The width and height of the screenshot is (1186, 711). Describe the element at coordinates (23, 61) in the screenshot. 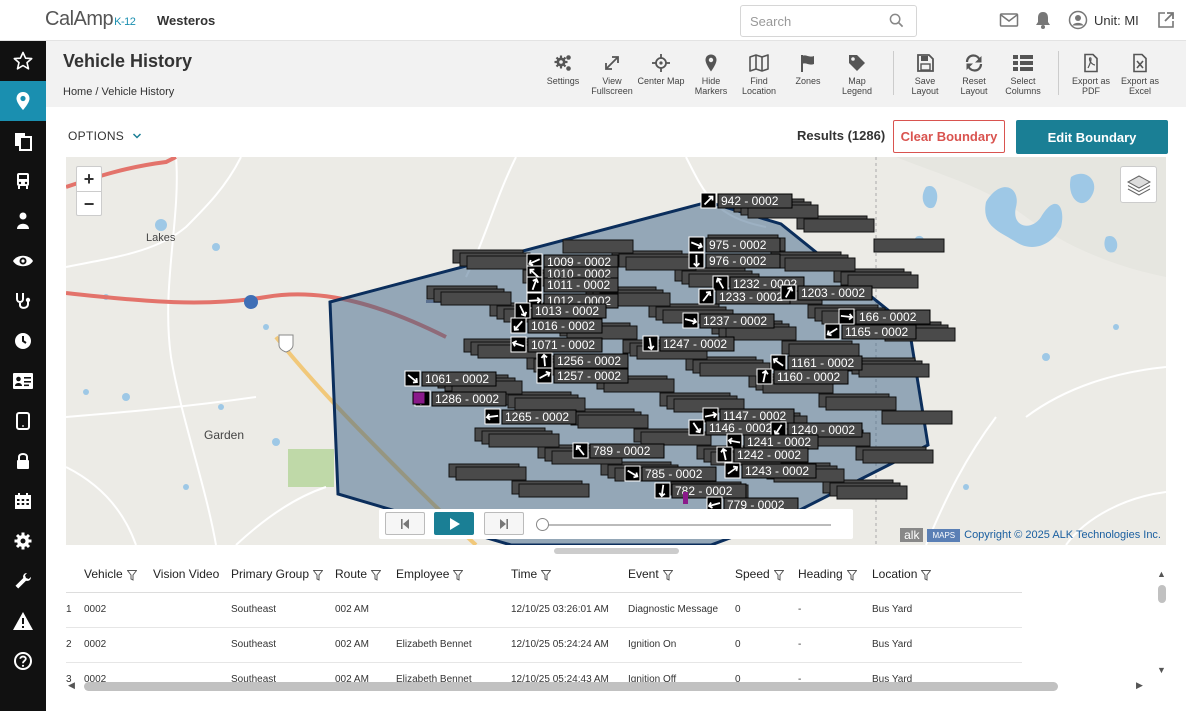

I see `sidebar-item-favorites` at that location.